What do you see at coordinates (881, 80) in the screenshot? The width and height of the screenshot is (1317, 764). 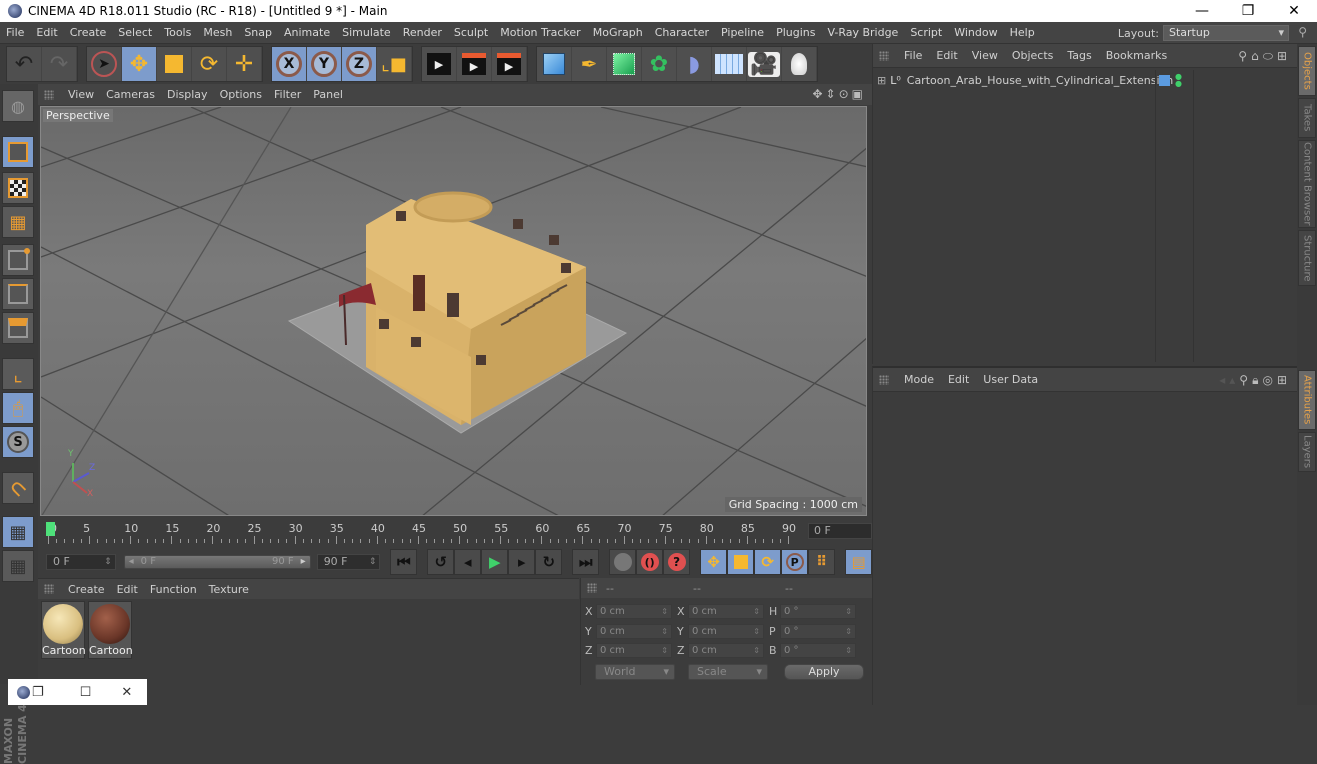 I see `expand-icon: ⊞` at bounding box center [881, 80].